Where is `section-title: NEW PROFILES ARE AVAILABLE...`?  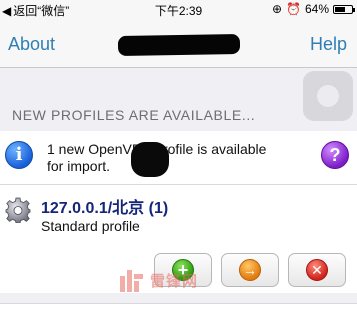 section-title: NEW PROFILES ARE AVAILABLE... is located at coordinates (134, 115).